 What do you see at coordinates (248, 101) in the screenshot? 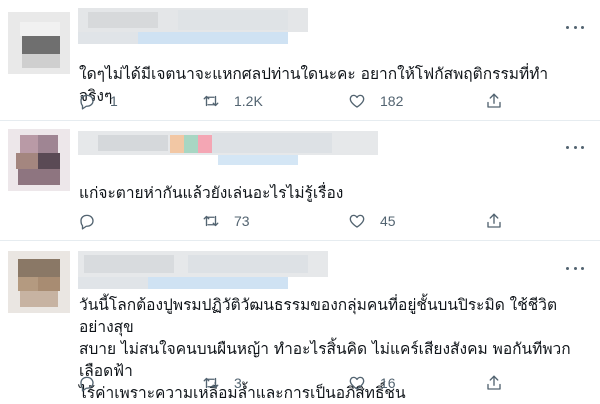
I see `retweet-count: 1.2K` at bounding box center [248, 101].